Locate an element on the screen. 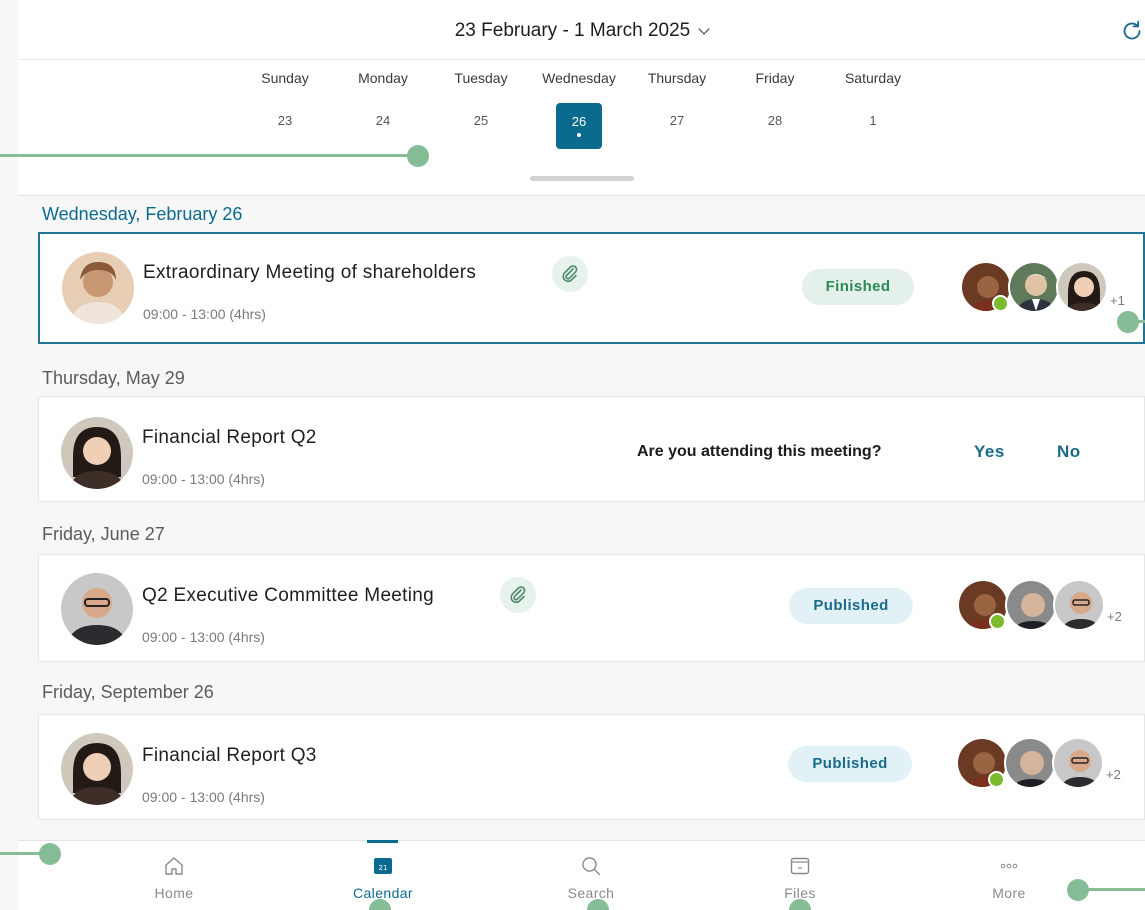  day-name: Tuesday is located at coordinates (481, 78).